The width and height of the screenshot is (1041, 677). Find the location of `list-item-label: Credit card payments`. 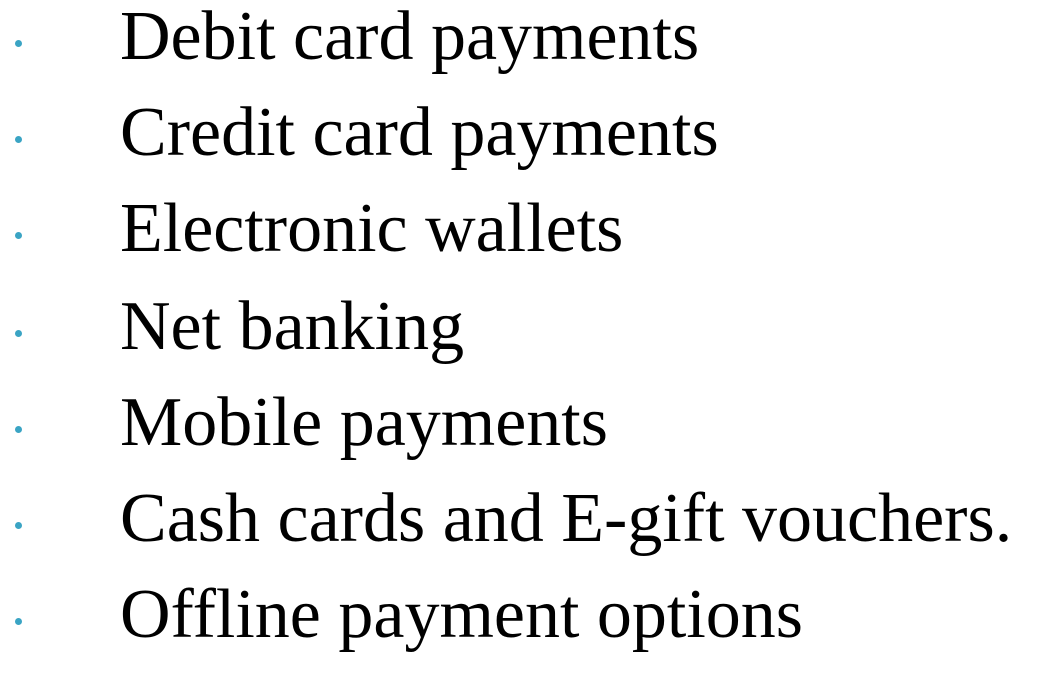

list-item-label: Credit card payments is located at coordinates (419, 132).